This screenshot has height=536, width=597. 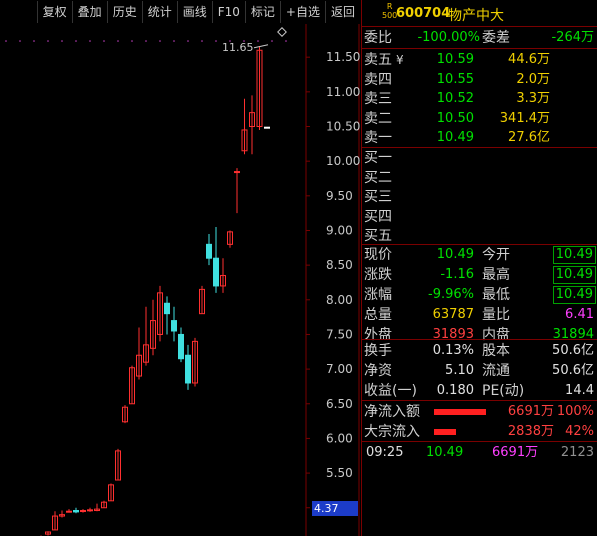 What do you see at coordinates (378, 60) in the screenshot?
I see `ask-label: 卖五` at bounding box center [378, 60].